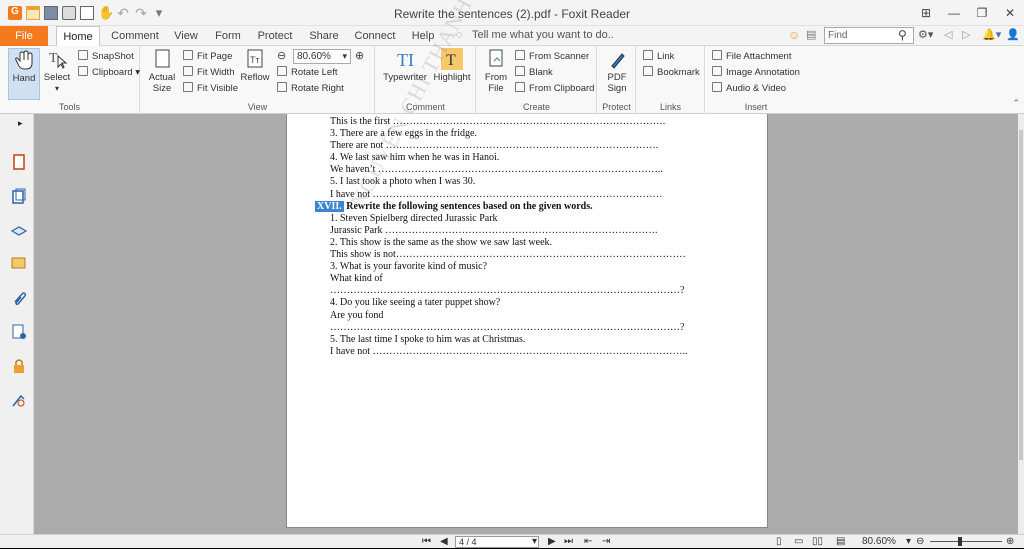 The height and width of the screenshot is (549, 1024). I want to click on select-dropdown-icon: ▾, so click(57, 88).